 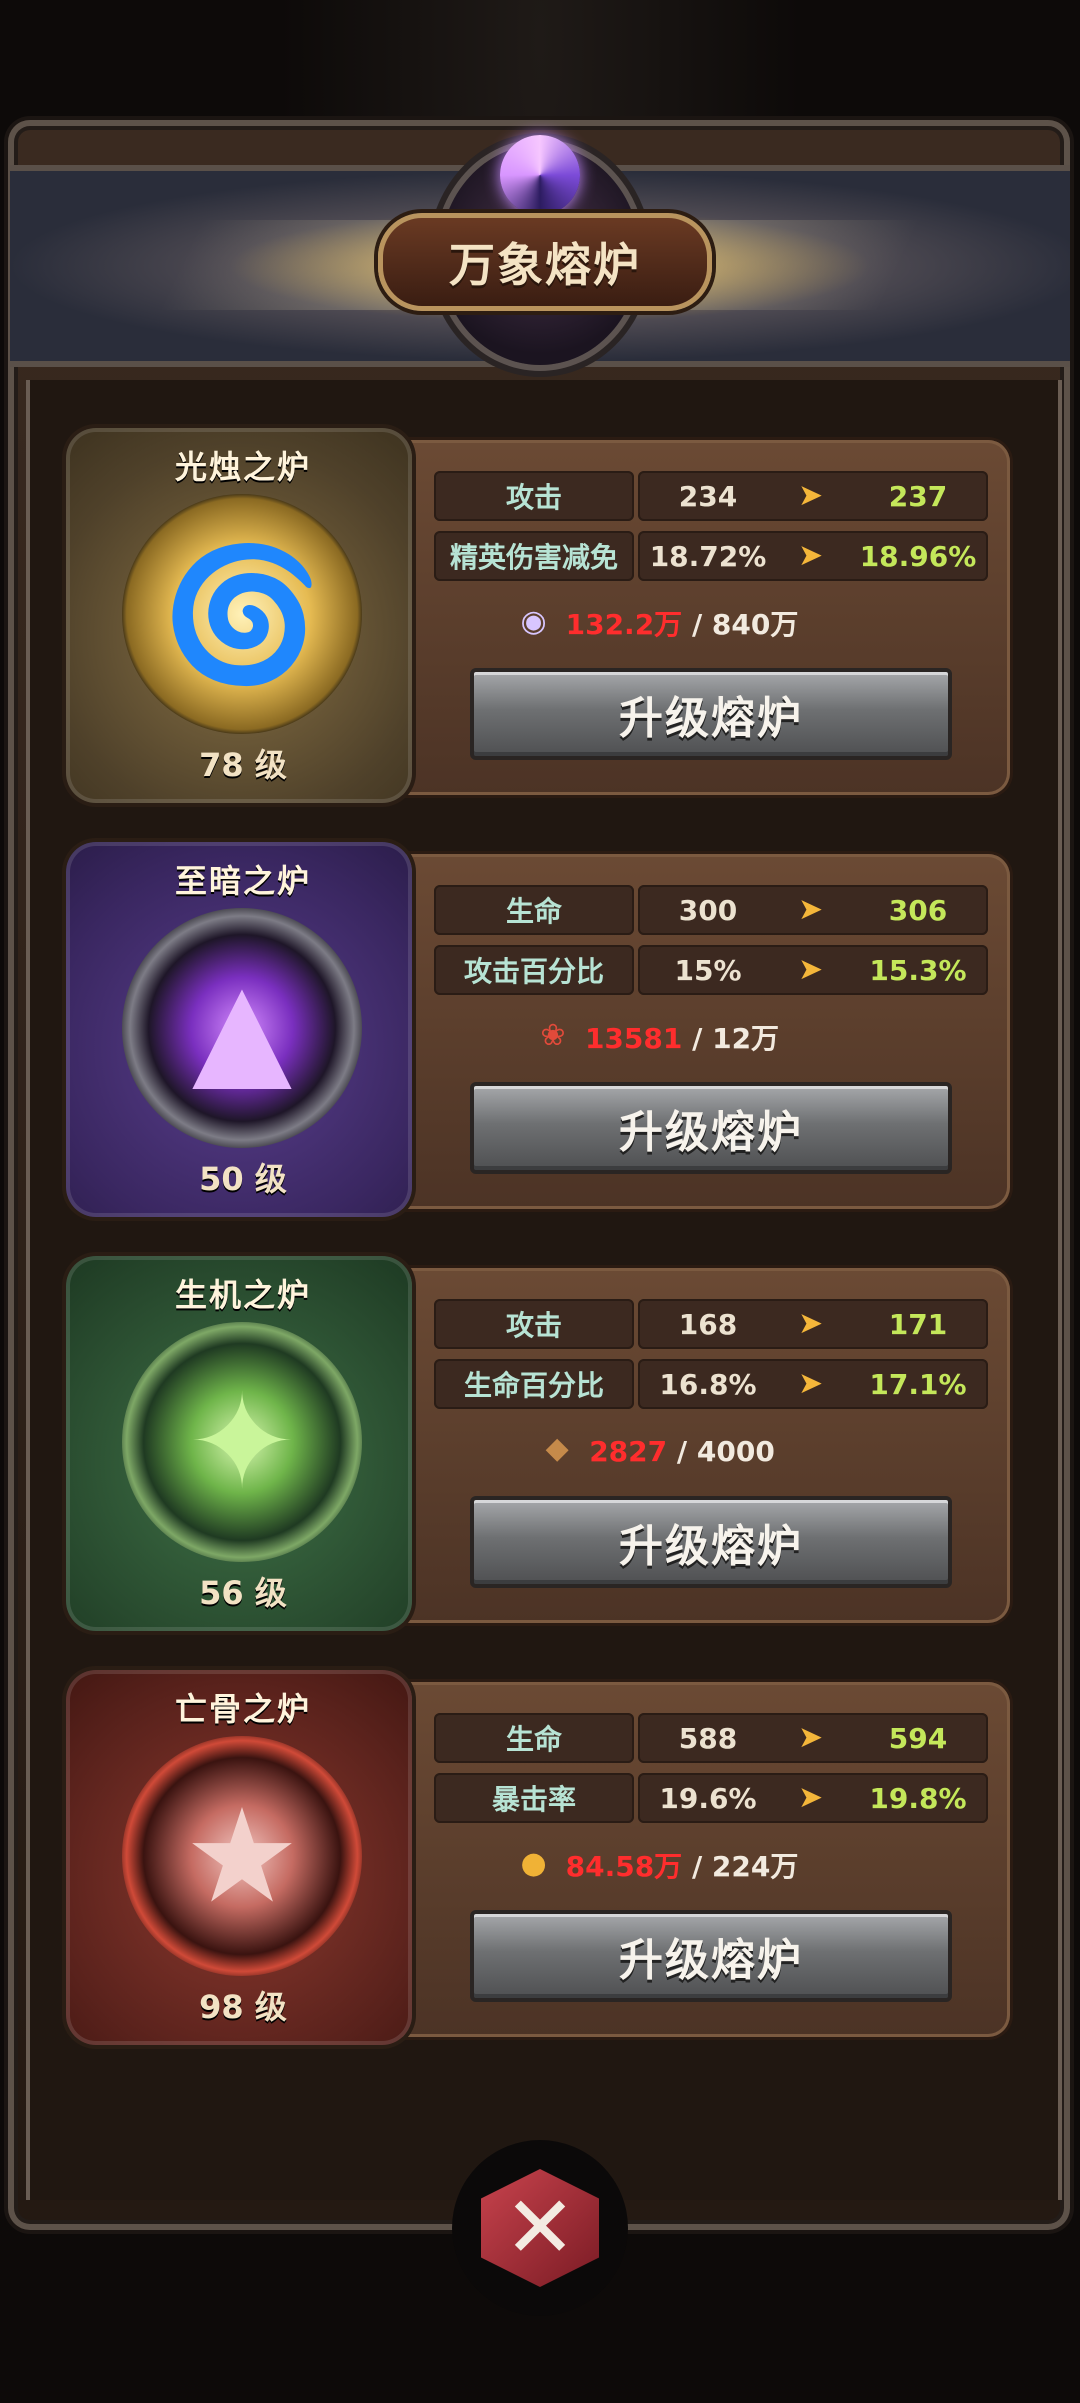 I want to click on stat-next: 17.1%, so click(x=918, y=1384).